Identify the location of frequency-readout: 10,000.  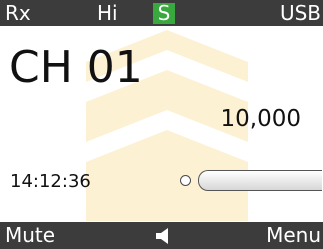
(260, 119).